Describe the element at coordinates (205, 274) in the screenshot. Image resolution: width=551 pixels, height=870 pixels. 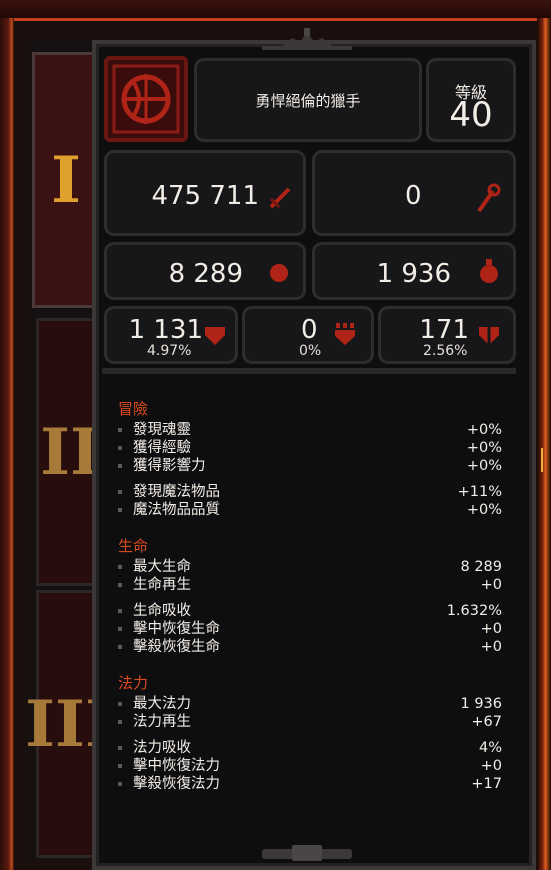
I see `life-value: 8 289` at that location.